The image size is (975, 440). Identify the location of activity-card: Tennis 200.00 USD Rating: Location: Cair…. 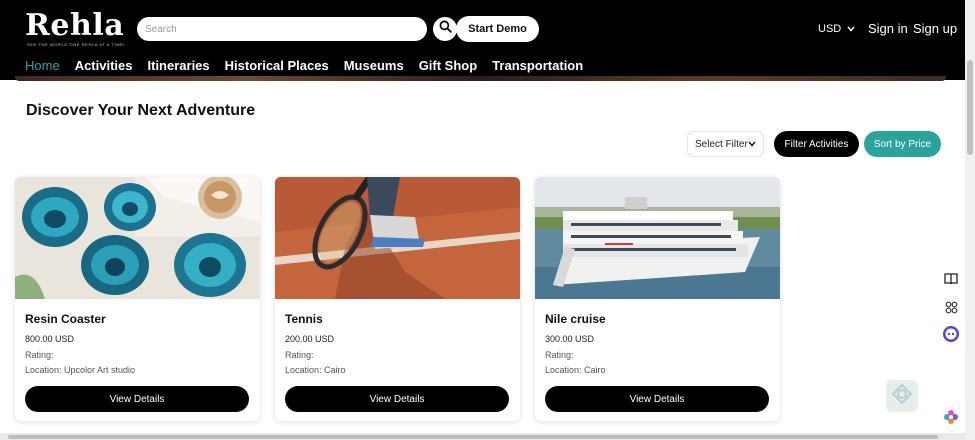
(397, 299).